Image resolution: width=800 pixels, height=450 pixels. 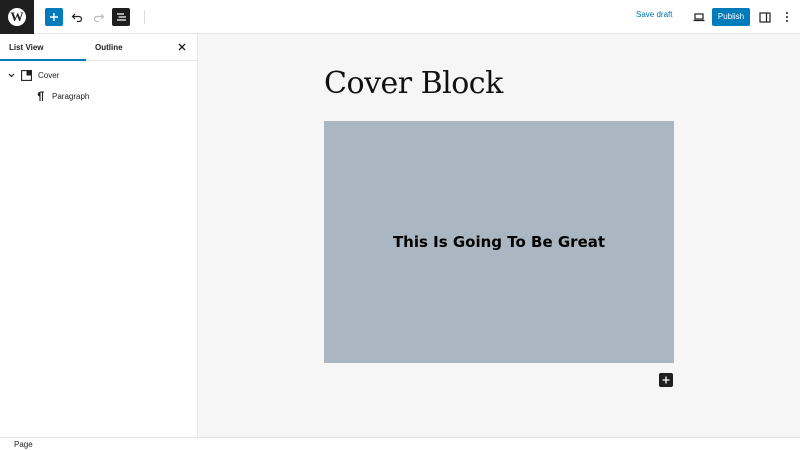 I want to click on list-item-cover: Cover, so click(x=32, y=75).